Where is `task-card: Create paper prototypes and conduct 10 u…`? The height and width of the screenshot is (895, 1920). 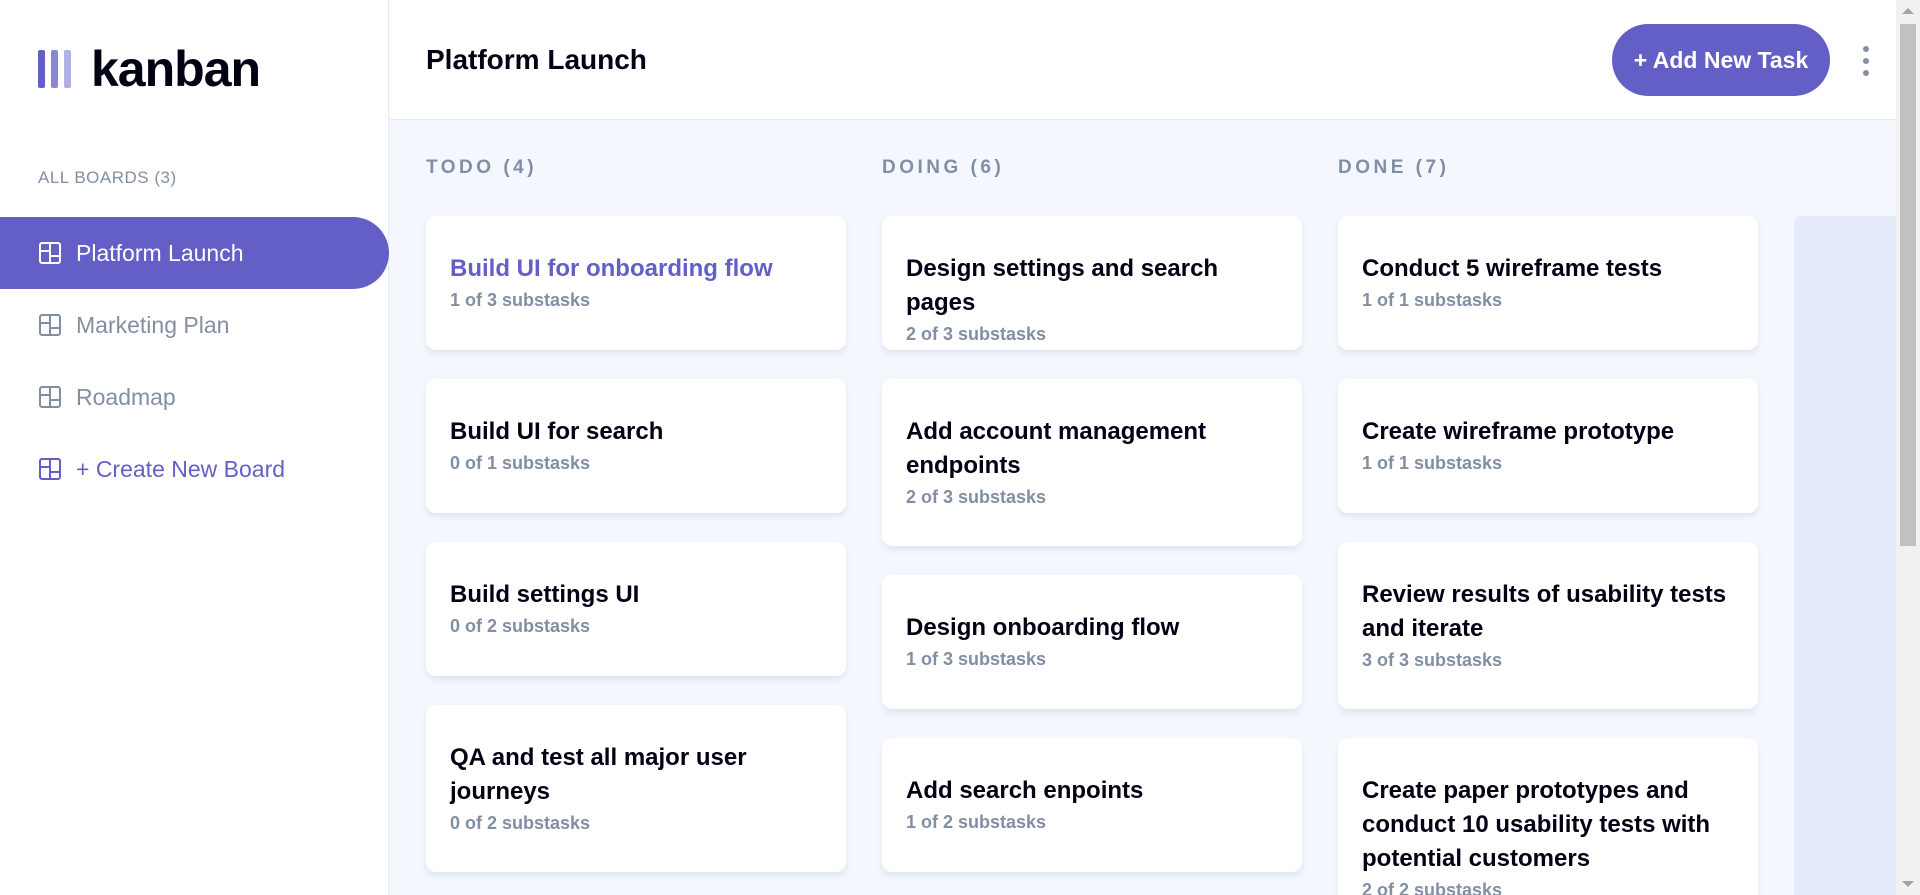
task-card: Create paper prototypes and conduct 10 u… is located at coordinates (1548, 816).